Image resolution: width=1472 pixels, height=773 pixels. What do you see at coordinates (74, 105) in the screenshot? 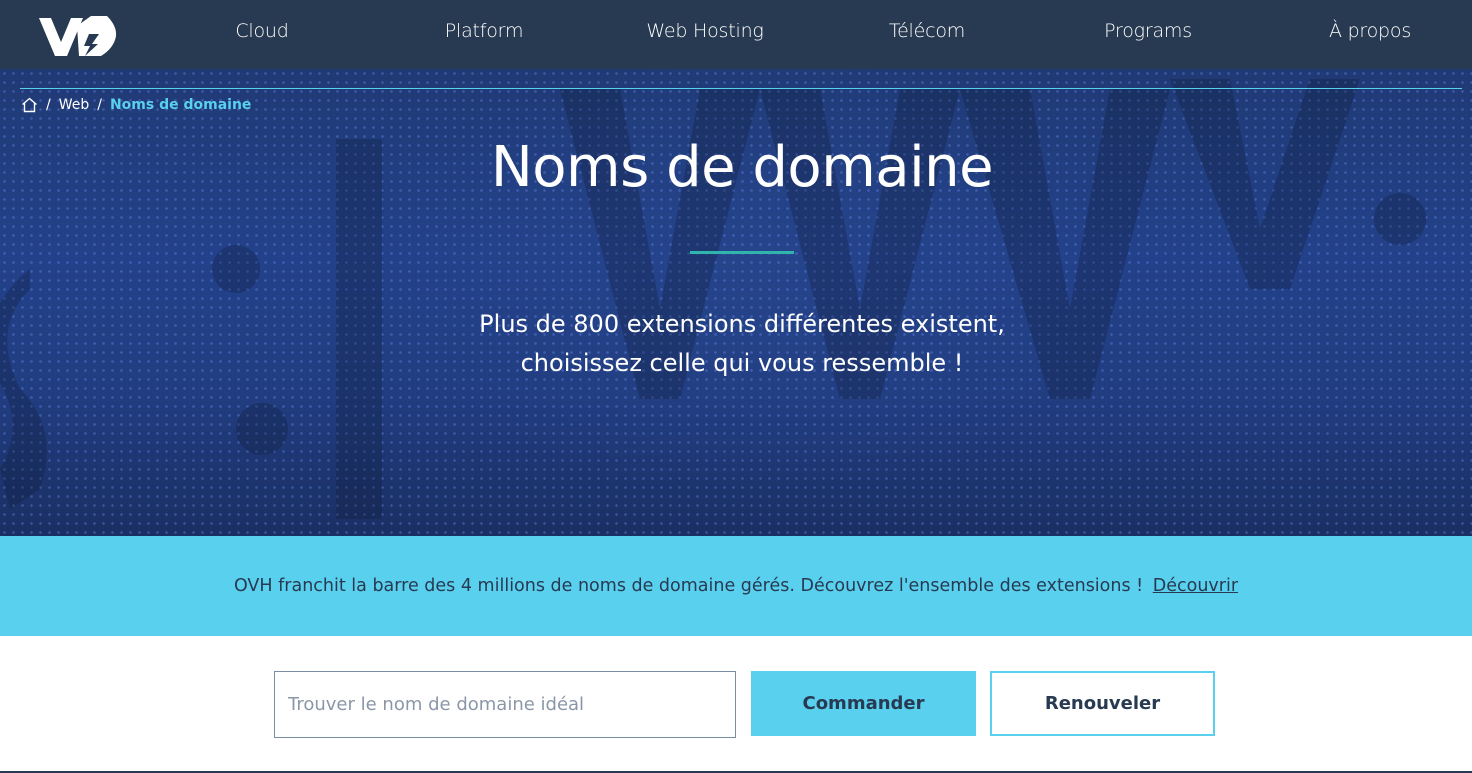
I see `breadcrumb-item-web: Web` at bounding box center [74, 105].